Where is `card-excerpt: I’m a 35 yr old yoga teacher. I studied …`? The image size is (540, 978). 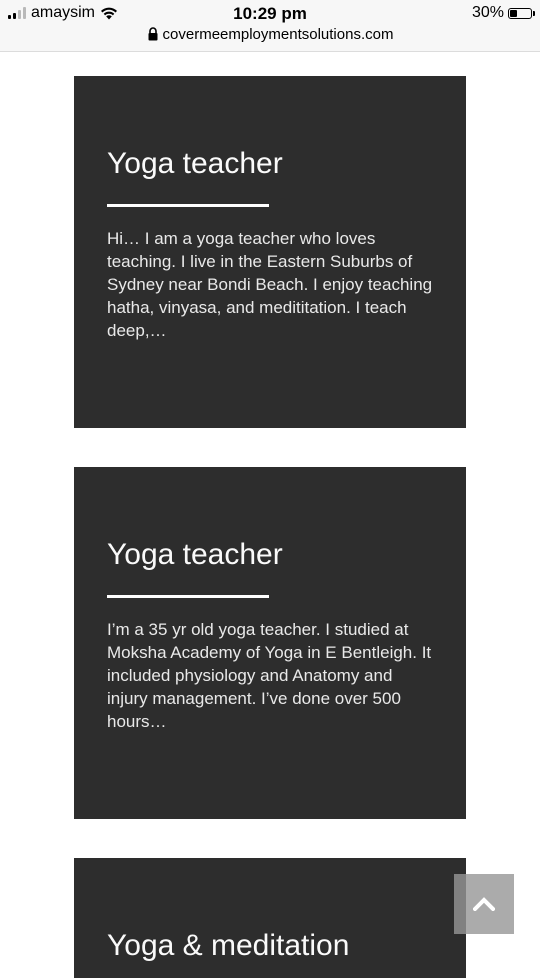 card-excerpt: I’m a 35 yr old yoga teacher. I studied … is located at coordinates (269, 675).